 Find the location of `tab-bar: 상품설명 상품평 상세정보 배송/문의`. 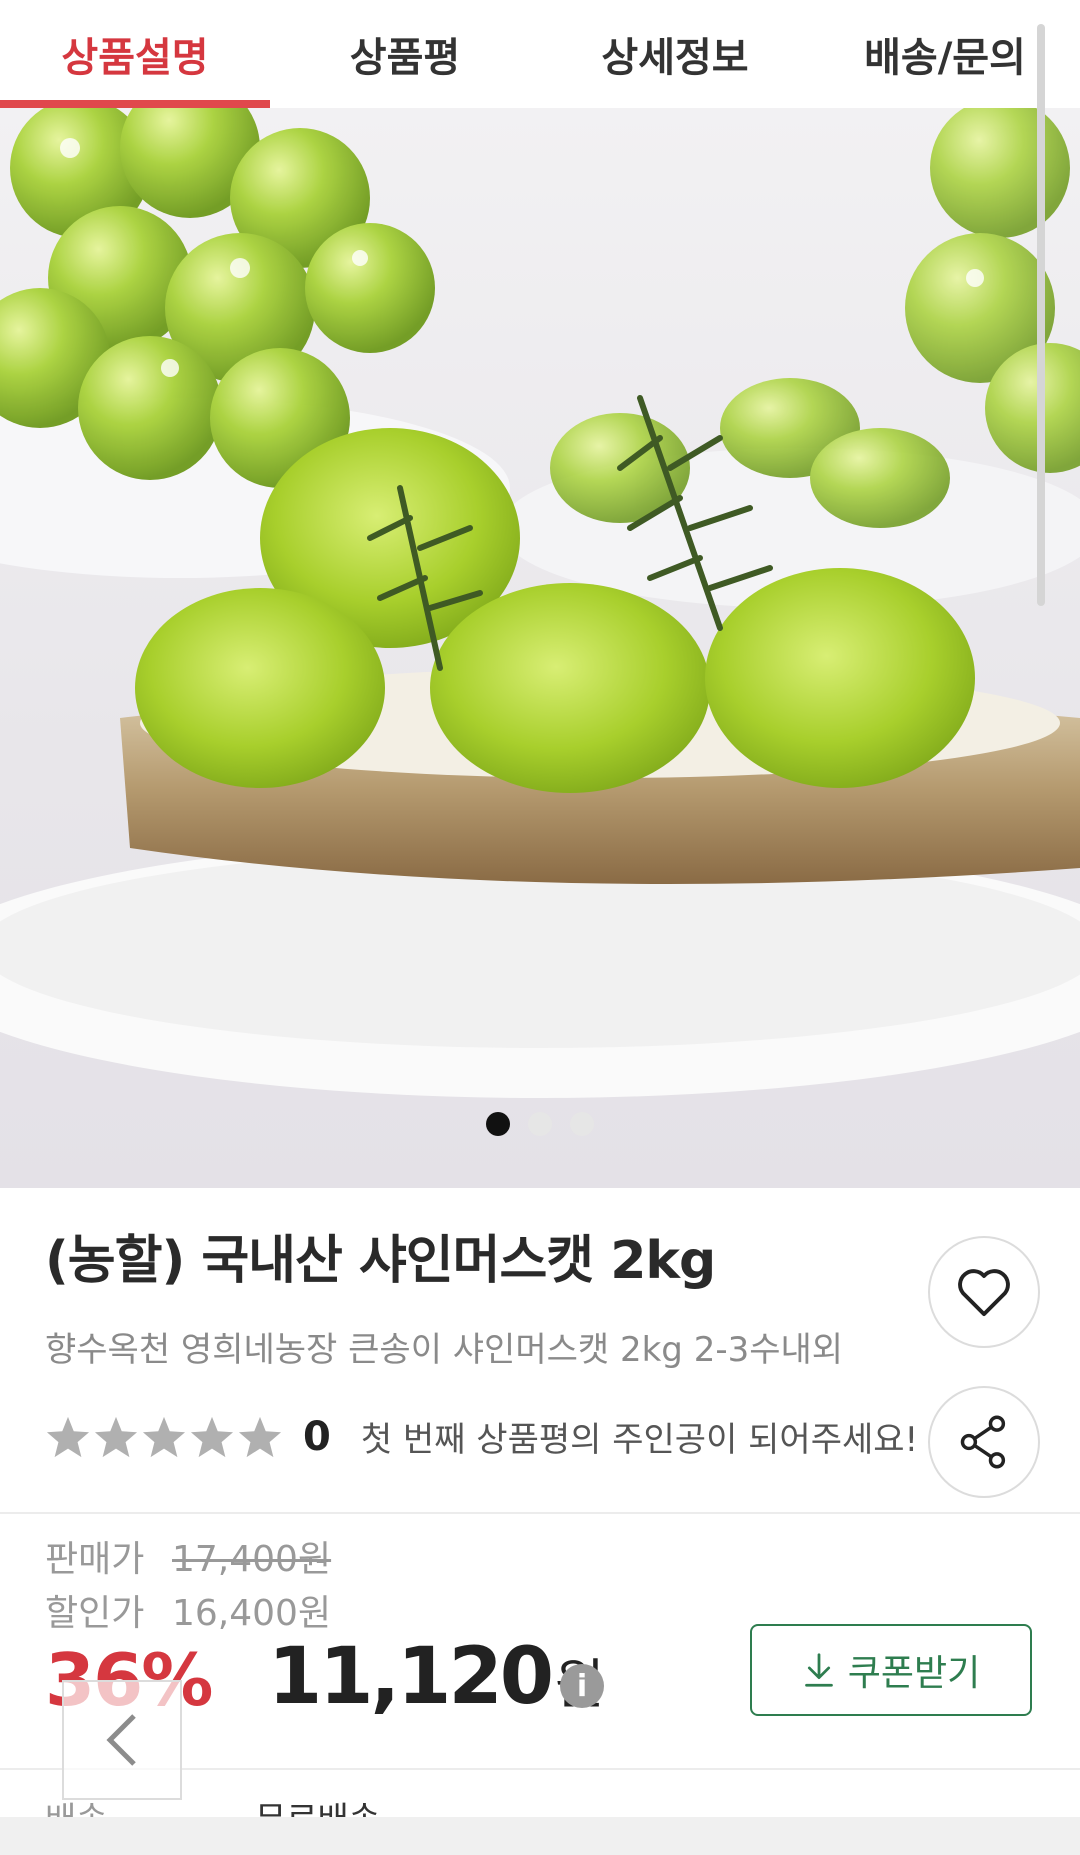

tab-bar: 상품설명 상품평 상세정보 배송/문의 is located at coordinates (540, 54).